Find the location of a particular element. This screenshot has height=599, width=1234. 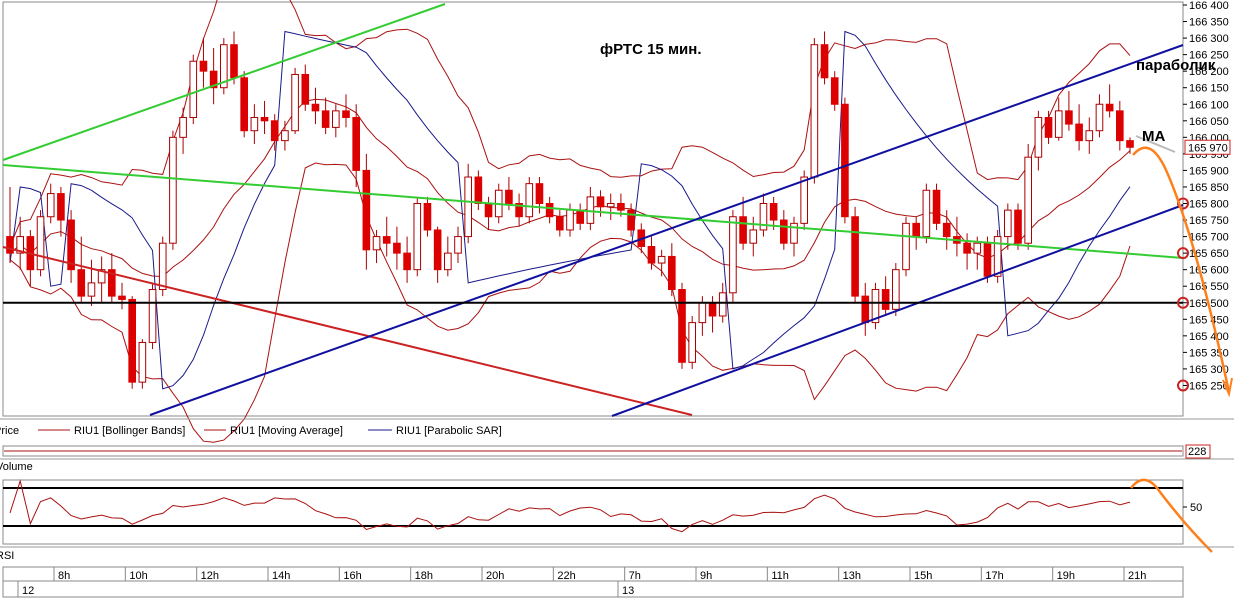

last-price-label: 165 970 is located at coordinates (1208, 148).